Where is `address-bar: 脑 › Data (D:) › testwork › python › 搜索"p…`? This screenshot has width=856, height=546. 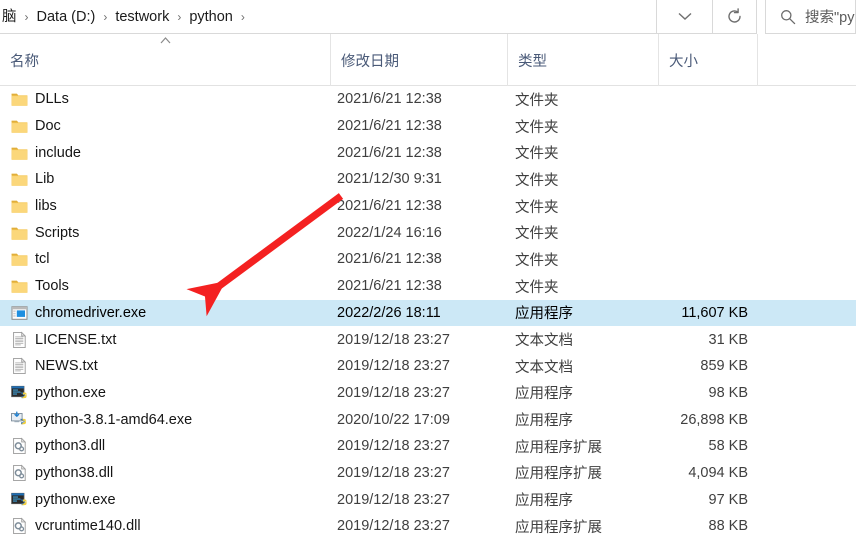
address-bar: 脑 › Data (D:) › testwork › python › 搜索"p… is located at coordinates (428, 17).